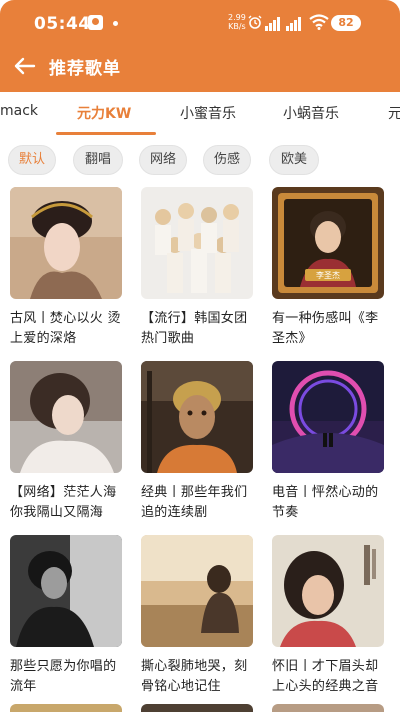 The height and width of the screenshot is (712, 400). What do you see at coordinates (237, 17) in the screenshot?
I see `net-speed-value: 2.99` at bounding box center [237, 17].